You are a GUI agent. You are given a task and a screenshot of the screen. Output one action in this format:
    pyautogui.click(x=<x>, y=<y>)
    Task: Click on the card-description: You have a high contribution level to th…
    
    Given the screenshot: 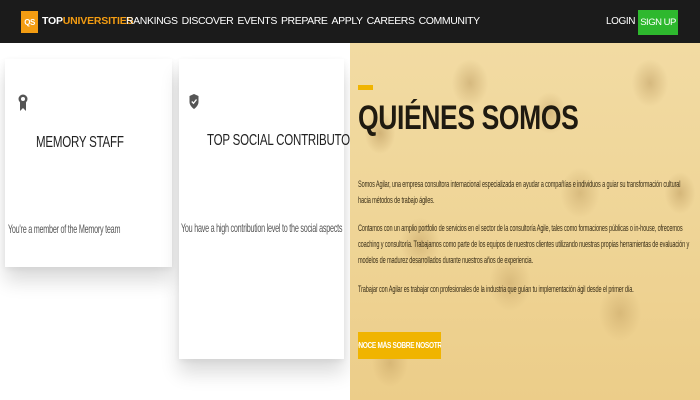 What is the action you would take?
    pyautogui.click(x=262, y=228)
    